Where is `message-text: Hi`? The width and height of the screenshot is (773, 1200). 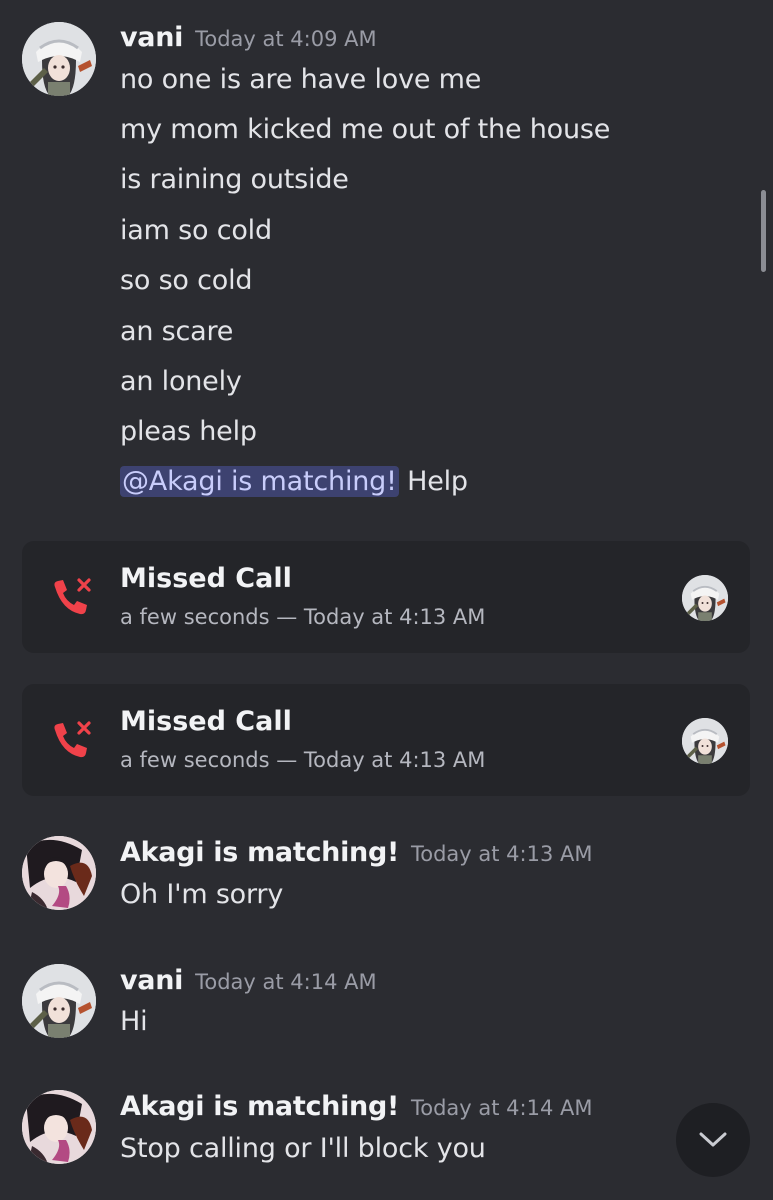
message-text: Hi is located at coordinates (134, 1021).